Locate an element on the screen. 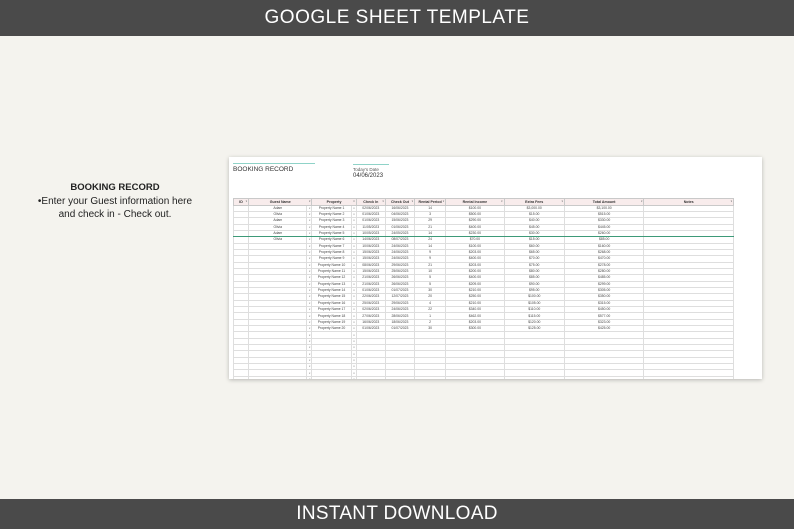  table-row: ▾▾ is located at coordinates (483, 377).